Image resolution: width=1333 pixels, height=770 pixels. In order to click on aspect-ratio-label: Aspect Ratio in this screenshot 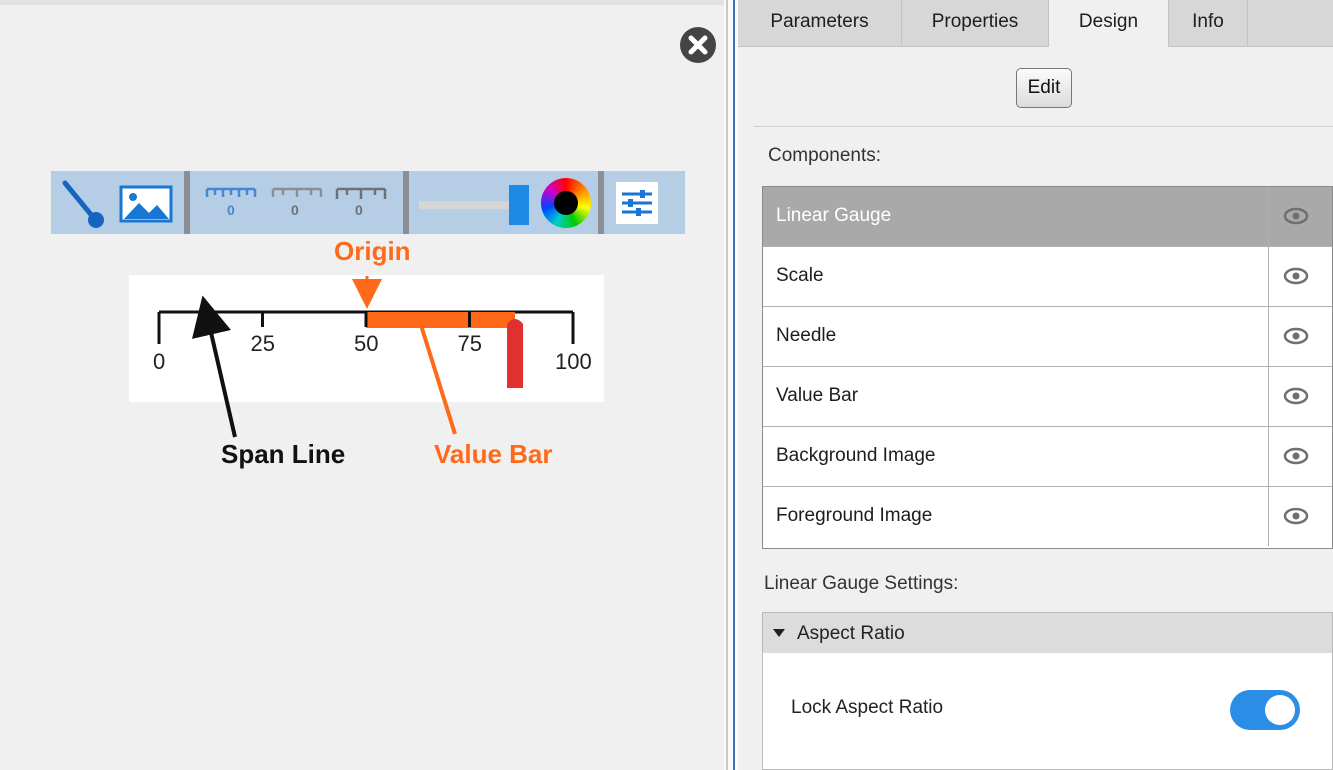, I will do `click(851, 633)`.